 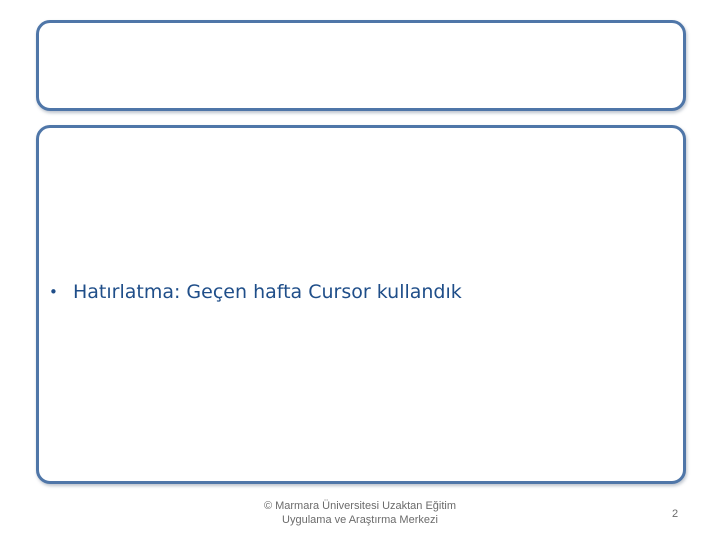 I want to click on footer-line-1: © Marmara Üniversitesi Uzaktan Eğitim, so click(x=360, y=506).